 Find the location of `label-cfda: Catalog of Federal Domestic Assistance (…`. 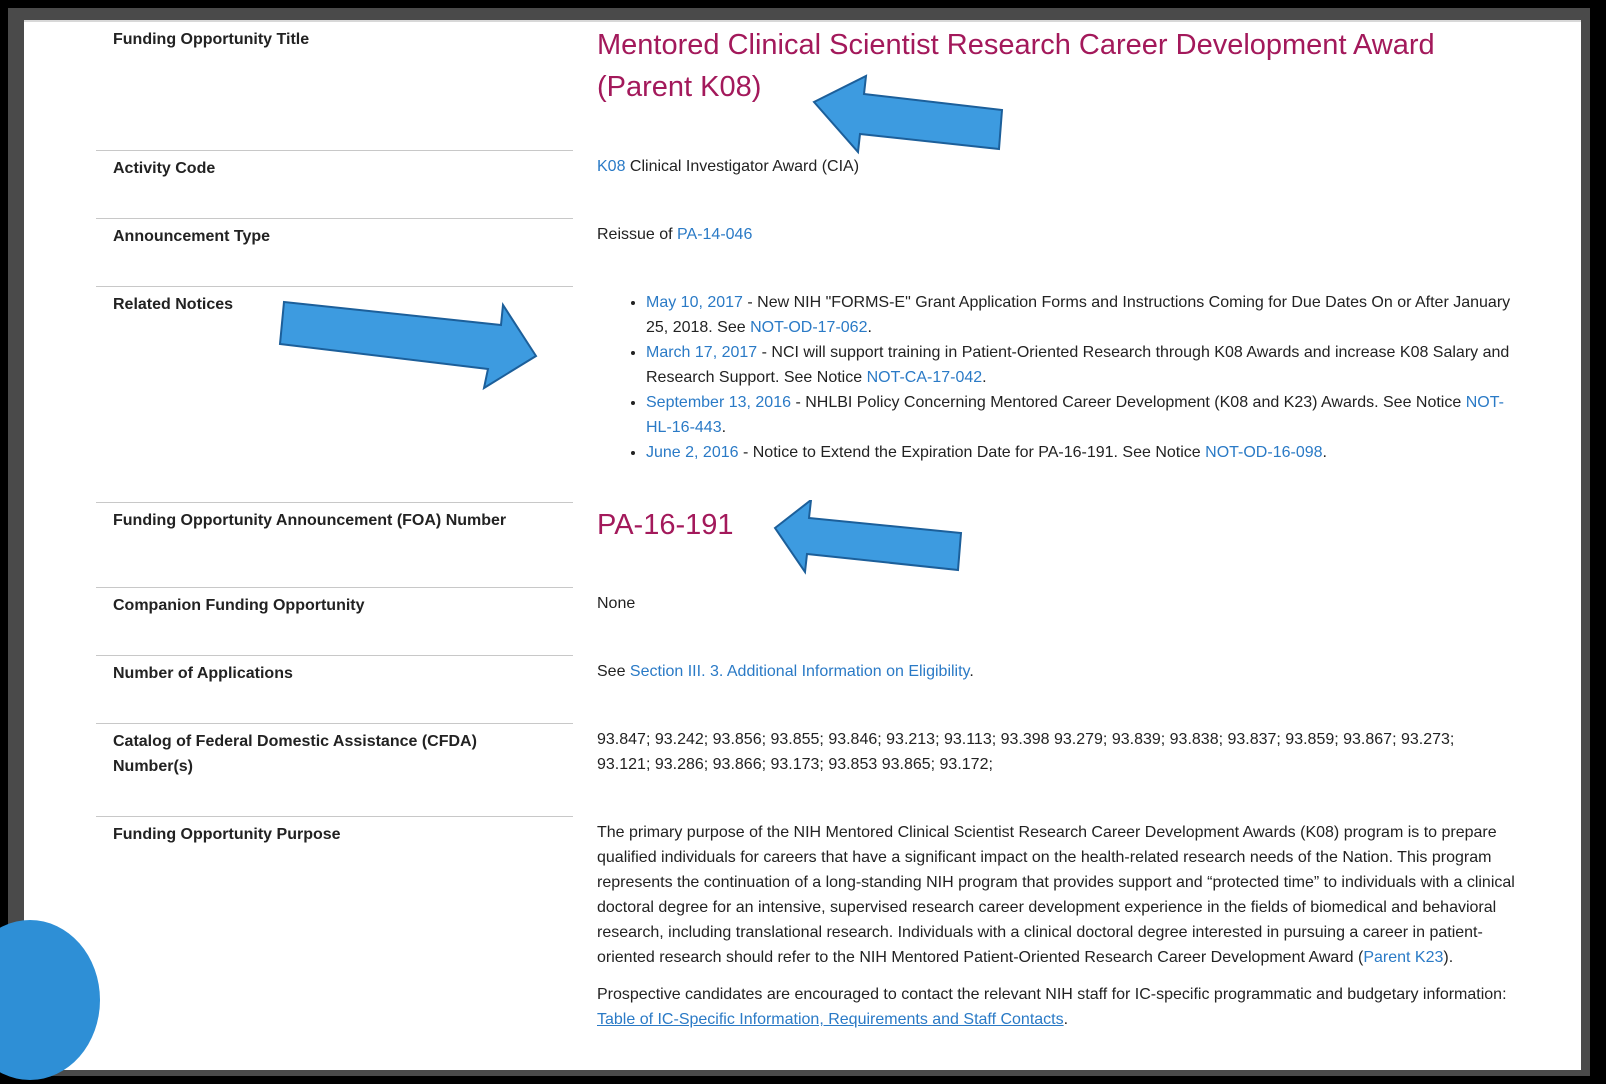

label-cfda: Catalog of Federal Domestic Assistance (… is located at coordinates (295, 754).